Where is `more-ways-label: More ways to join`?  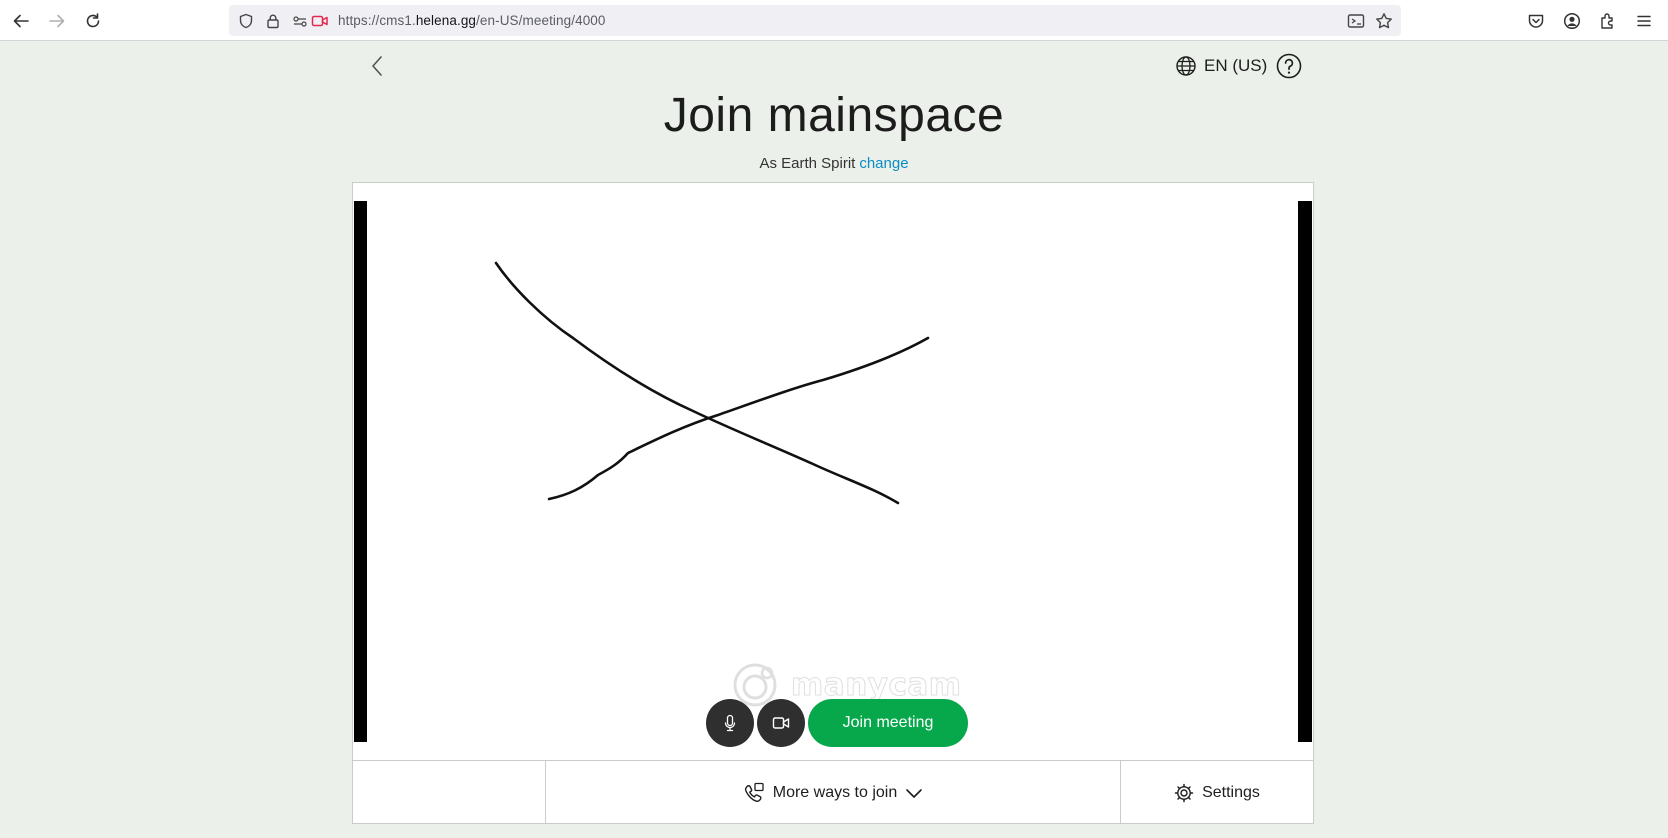
more-ways-label: More ways to join is located at coordinates (835, 792).